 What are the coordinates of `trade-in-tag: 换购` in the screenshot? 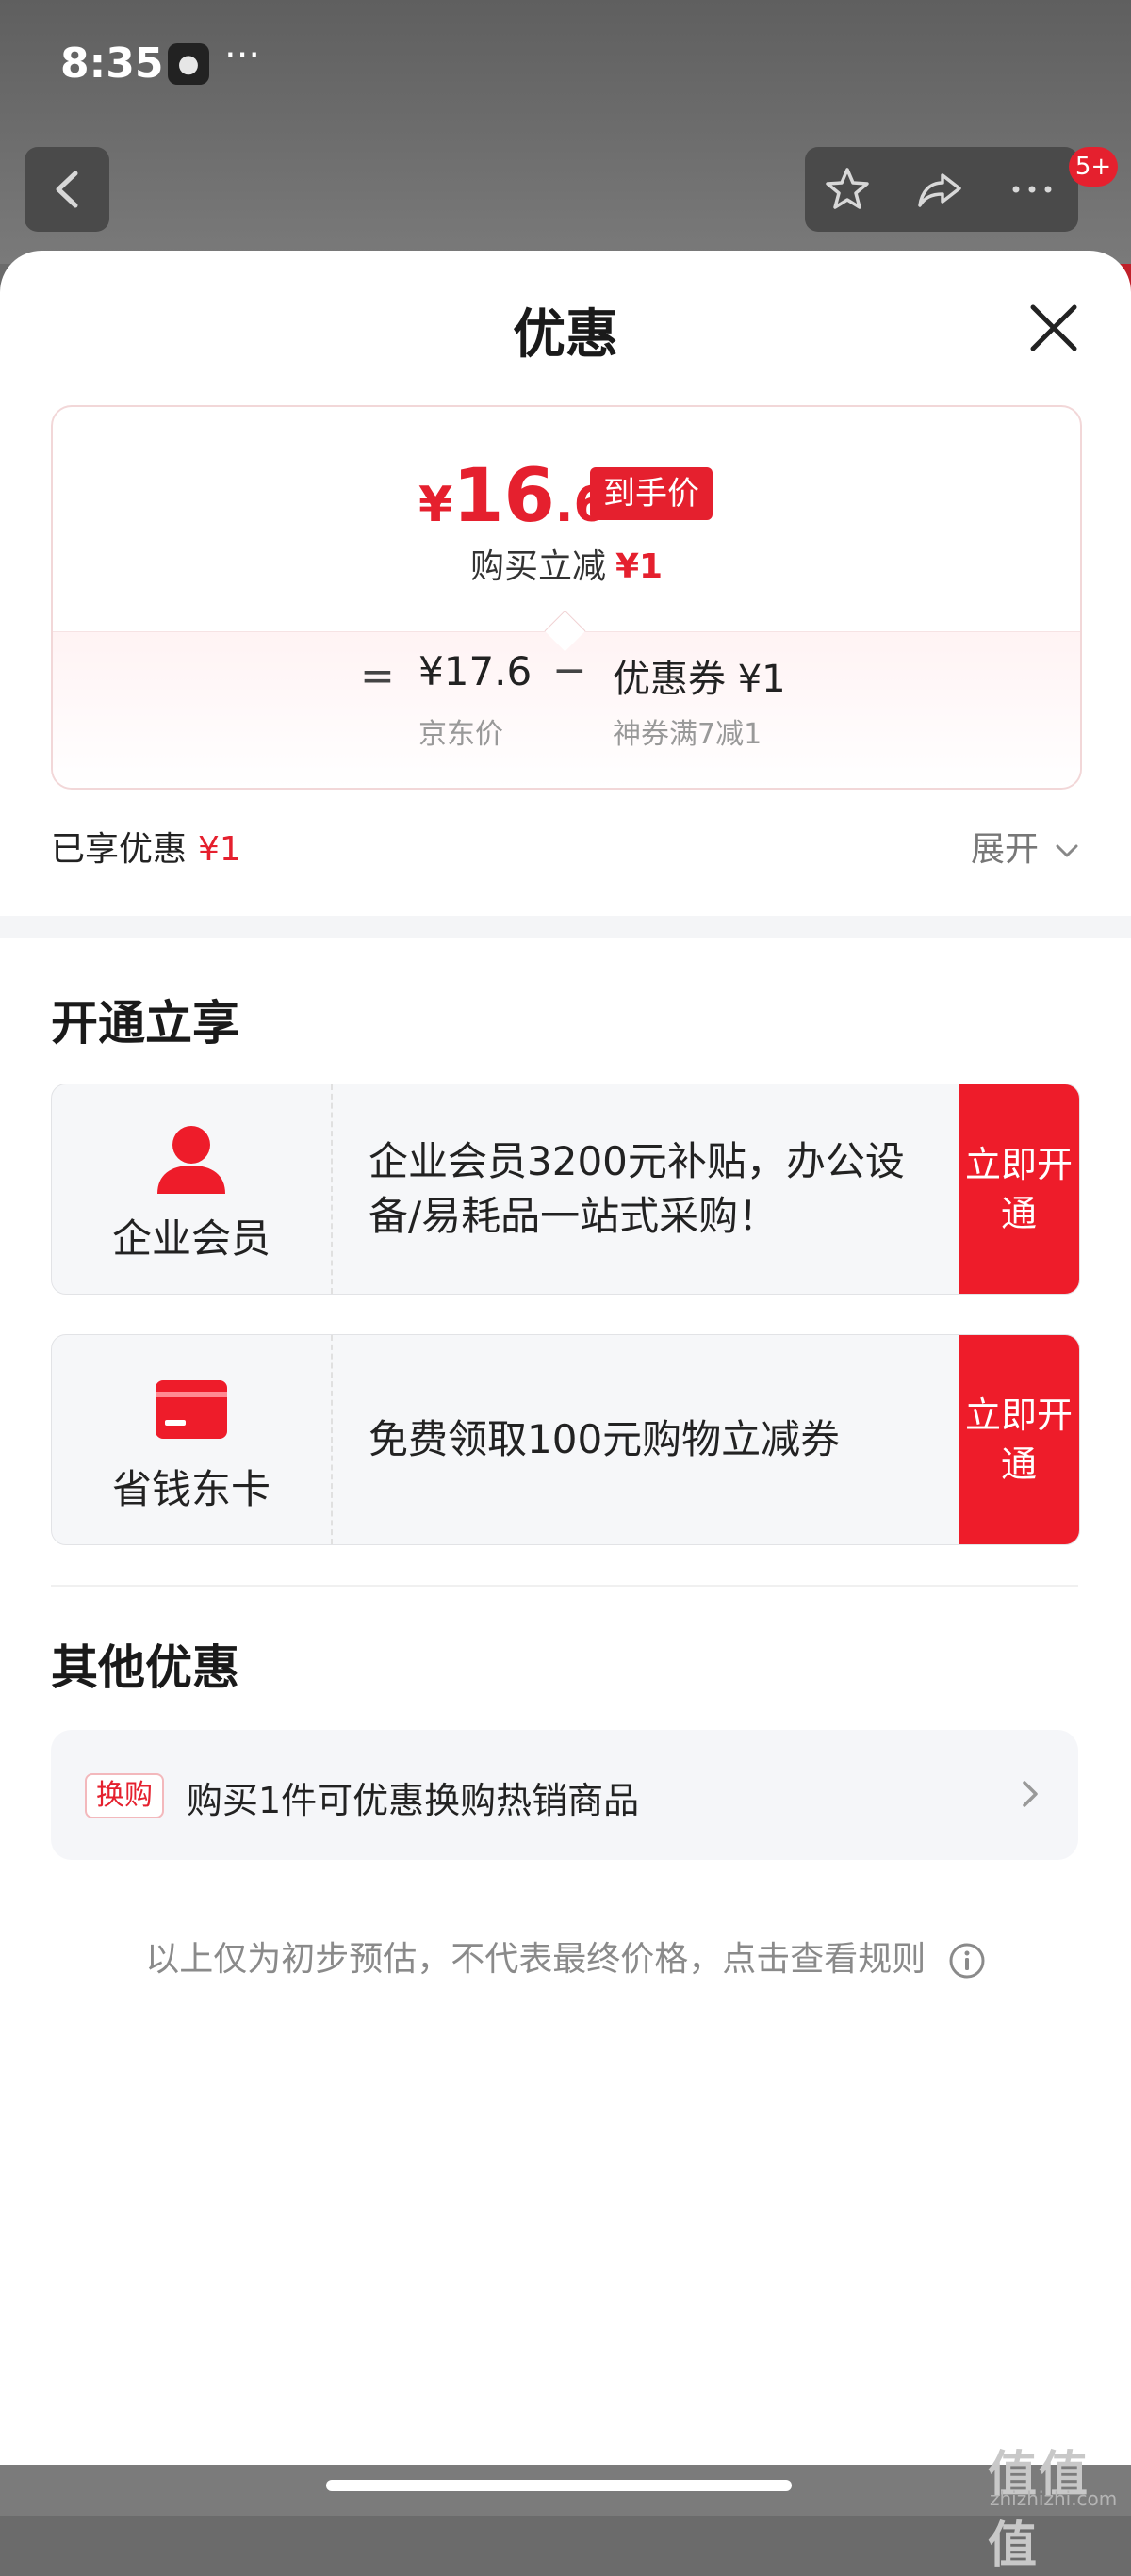 It's located at (125, 1795).